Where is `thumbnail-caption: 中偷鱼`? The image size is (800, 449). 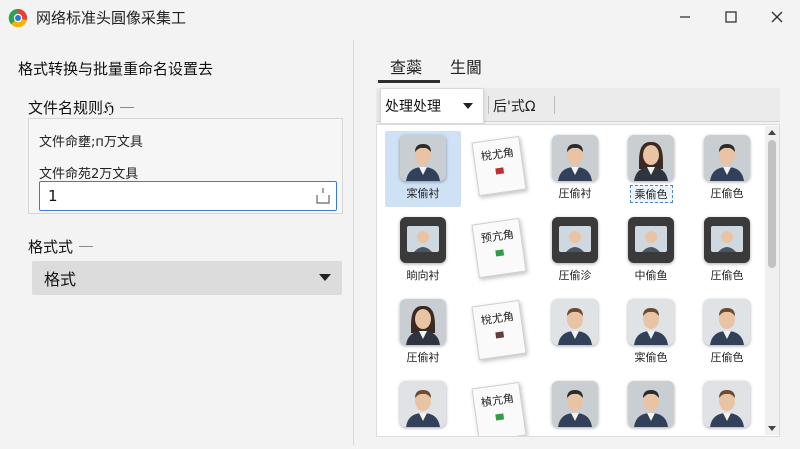
thumbnail-caption: 中偷鱼 is located at coordinates (651, 275).